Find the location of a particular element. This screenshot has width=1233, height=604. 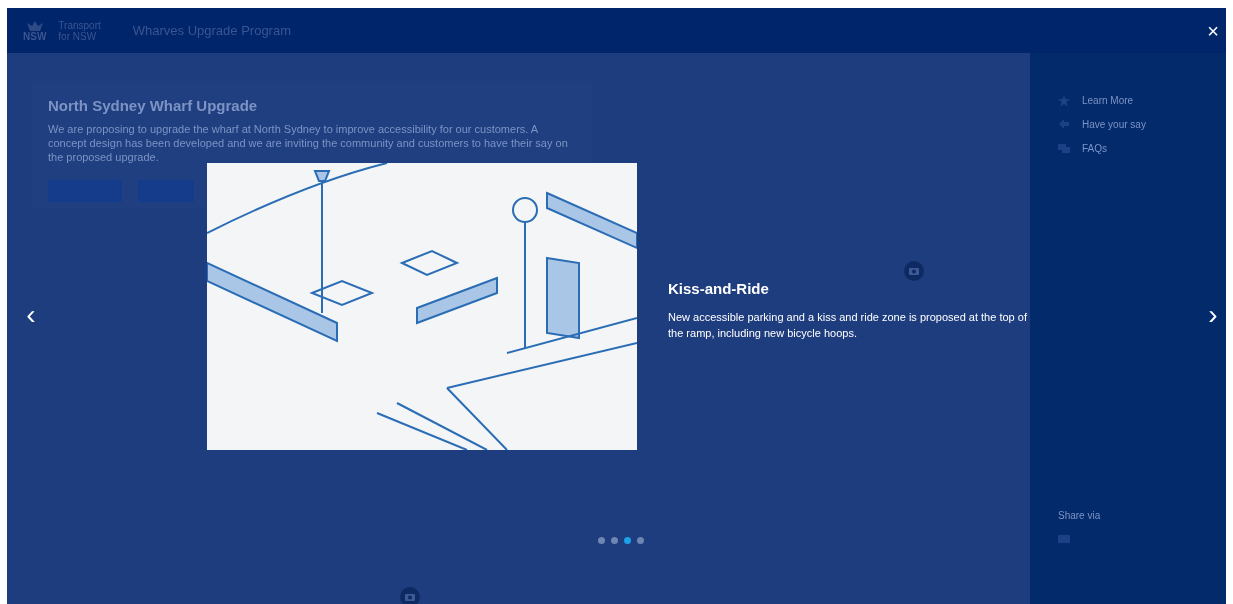

page-heading: North Sydney Wharf Upgrade is located at coordinates (153, 106).